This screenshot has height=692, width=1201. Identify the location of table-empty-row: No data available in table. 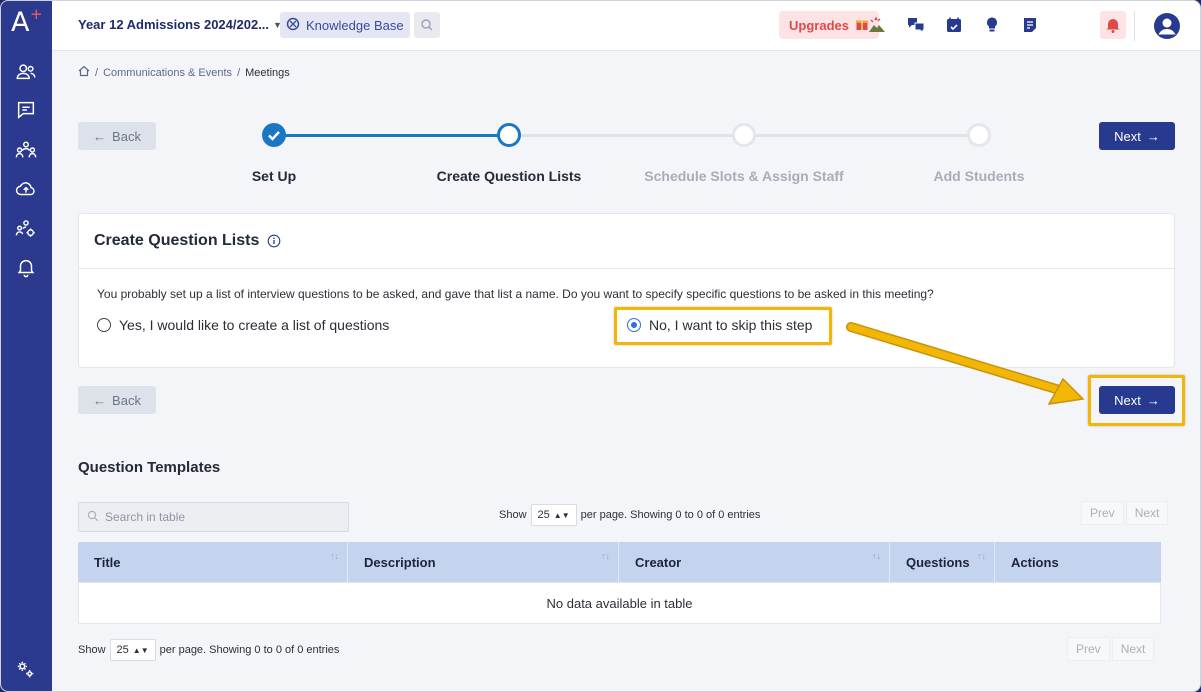
(619, 603).